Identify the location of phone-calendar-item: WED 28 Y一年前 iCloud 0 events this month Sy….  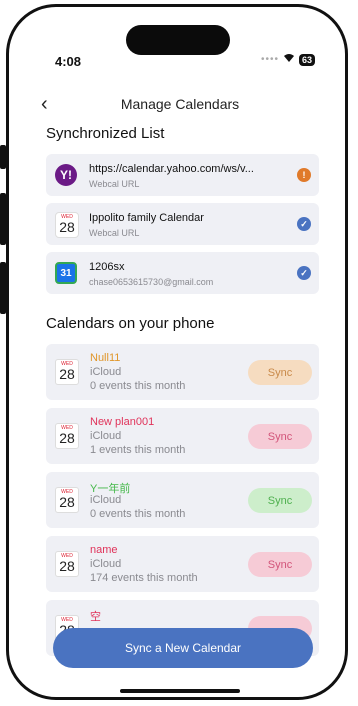
(182, 500).